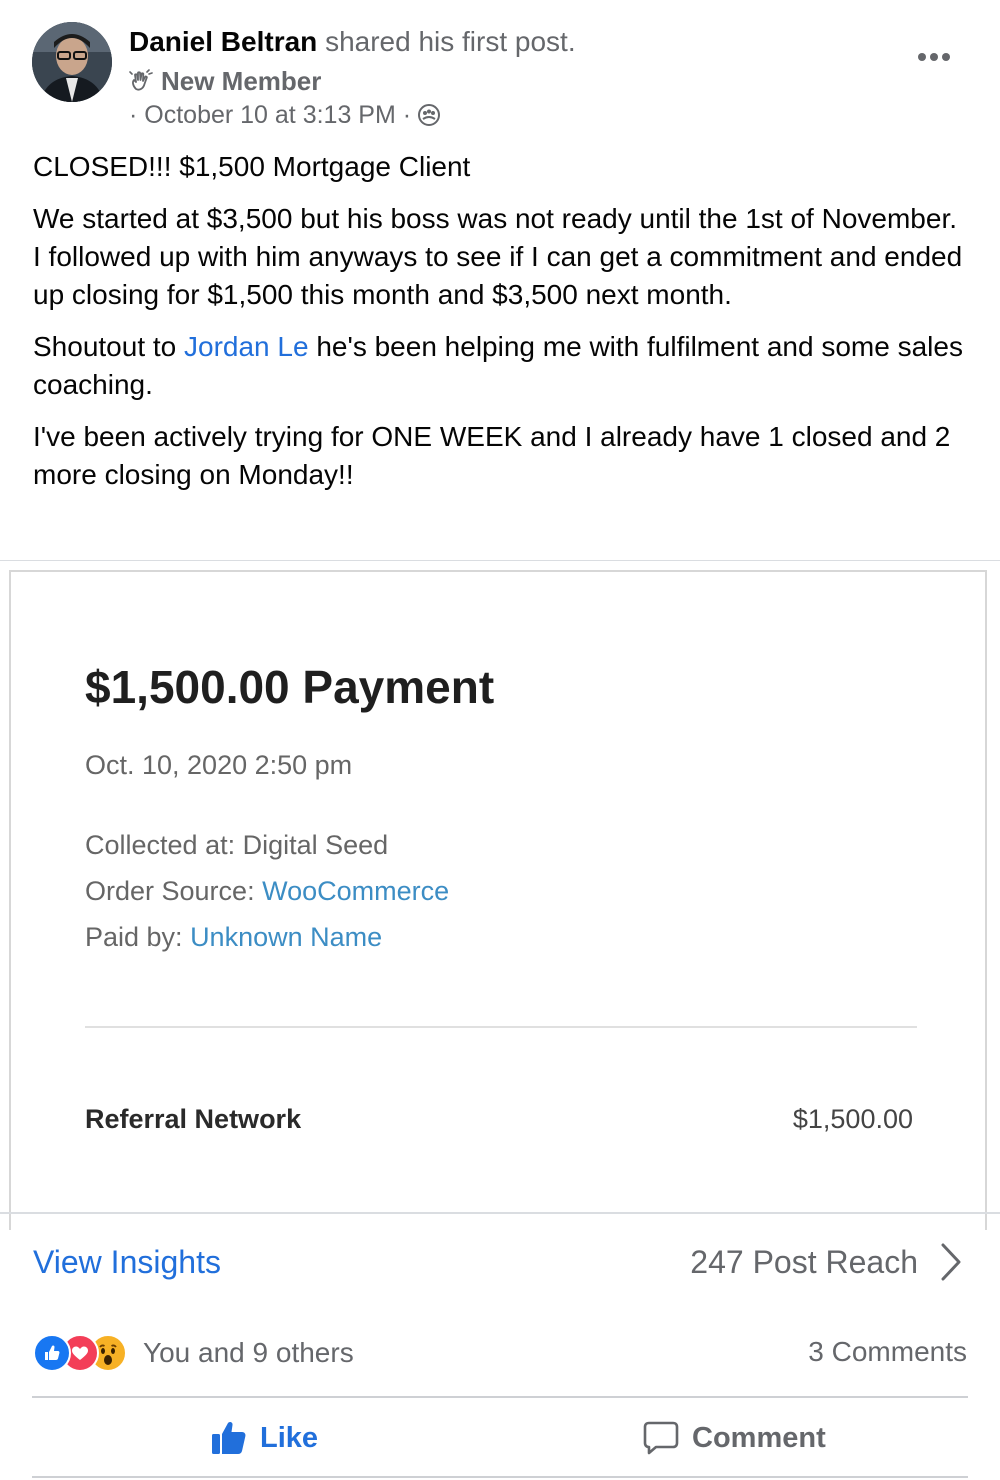  I want to click on more-icon, so click(934, 57).